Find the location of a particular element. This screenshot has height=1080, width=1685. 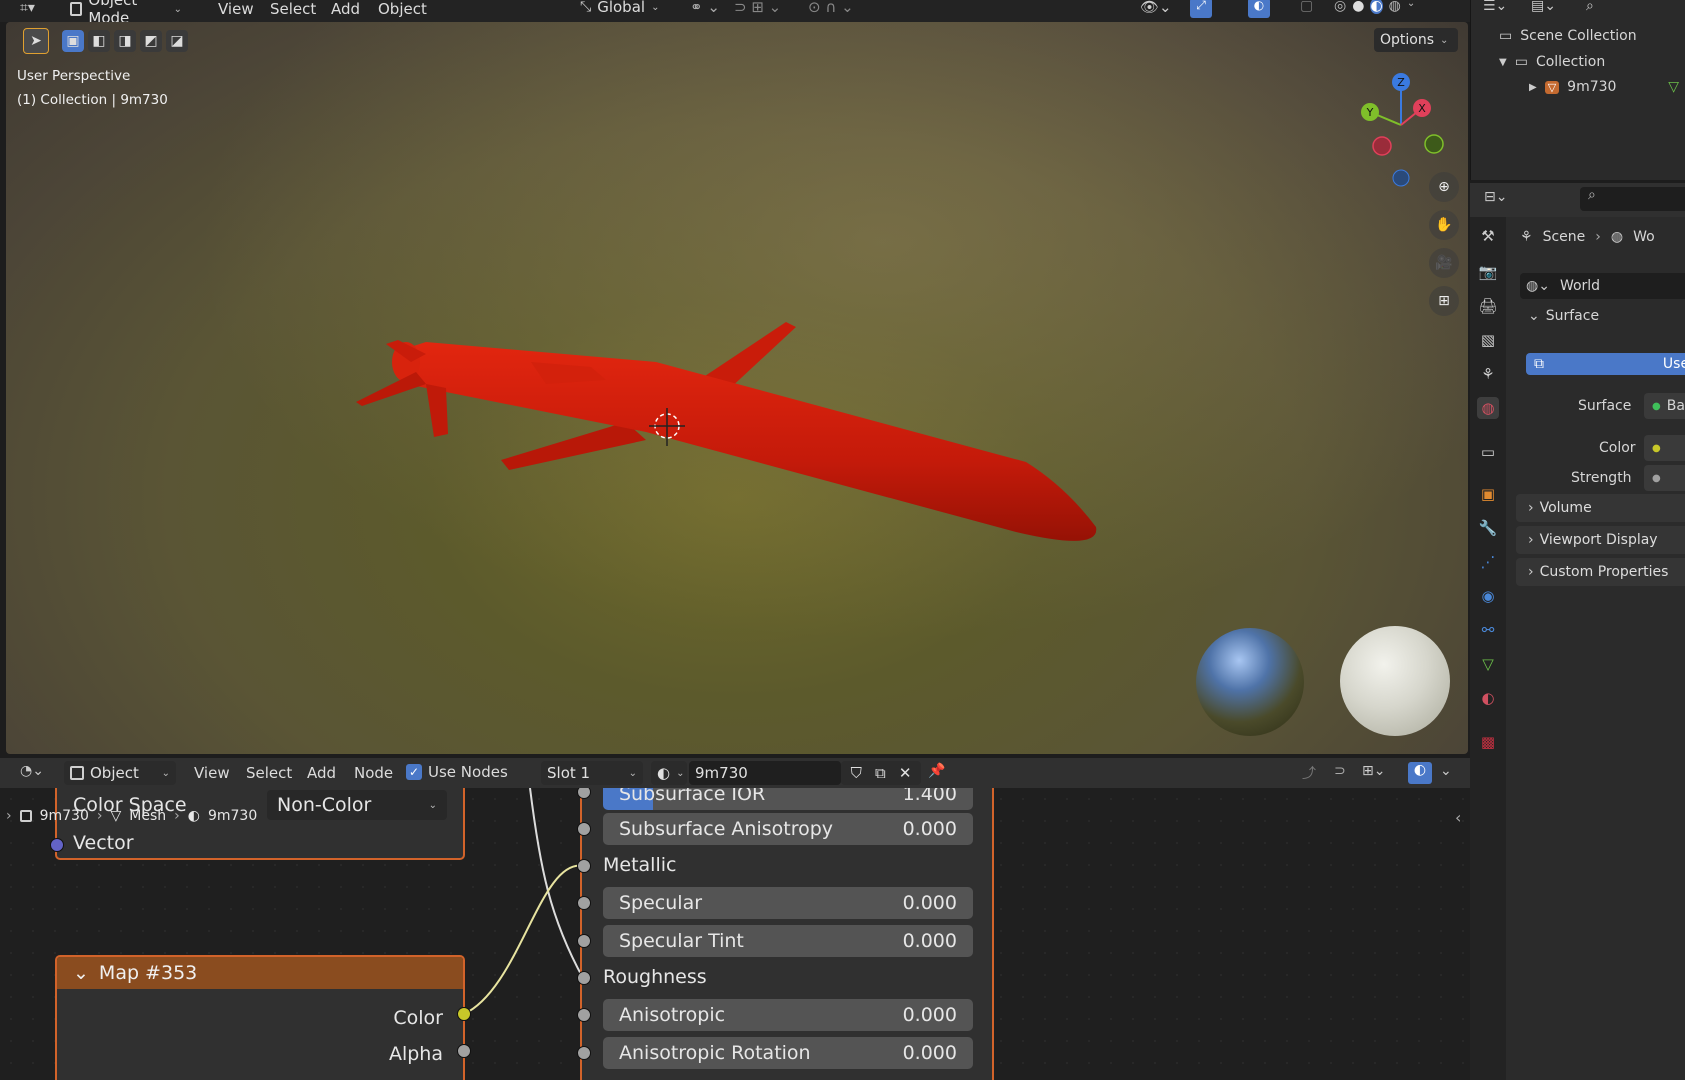

scene-collection-row: ▭ Scene Collection is located at coordinates (1568, 36).